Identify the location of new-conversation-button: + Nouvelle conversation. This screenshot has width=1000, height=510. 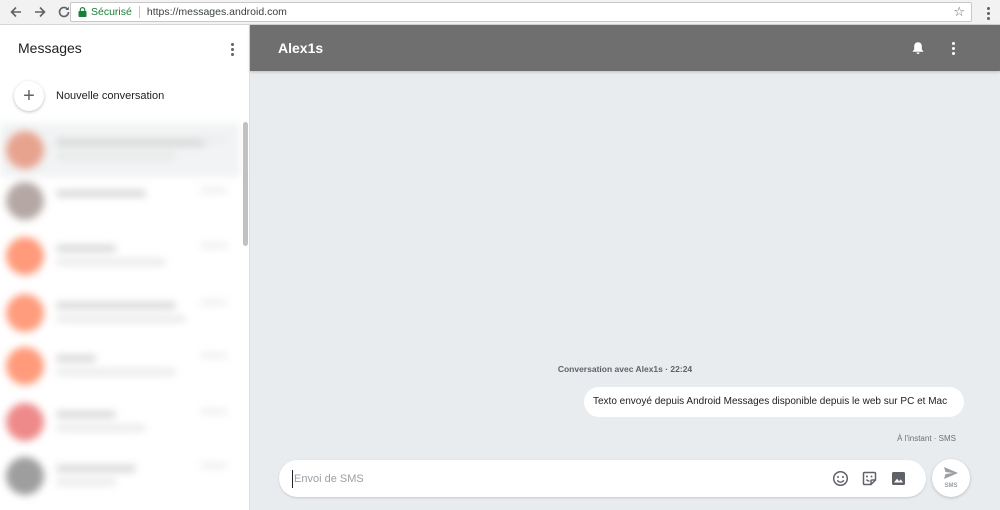
(124, 96).